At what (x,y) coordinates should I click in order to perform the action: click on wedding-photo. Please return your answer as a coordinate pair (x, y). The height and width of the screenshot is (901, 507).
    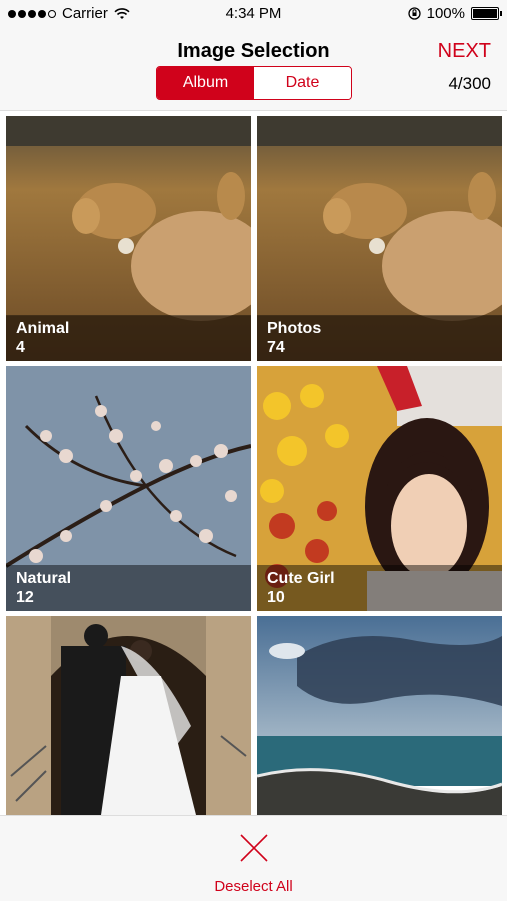
    Looking at the image, I should click on (128, 715).